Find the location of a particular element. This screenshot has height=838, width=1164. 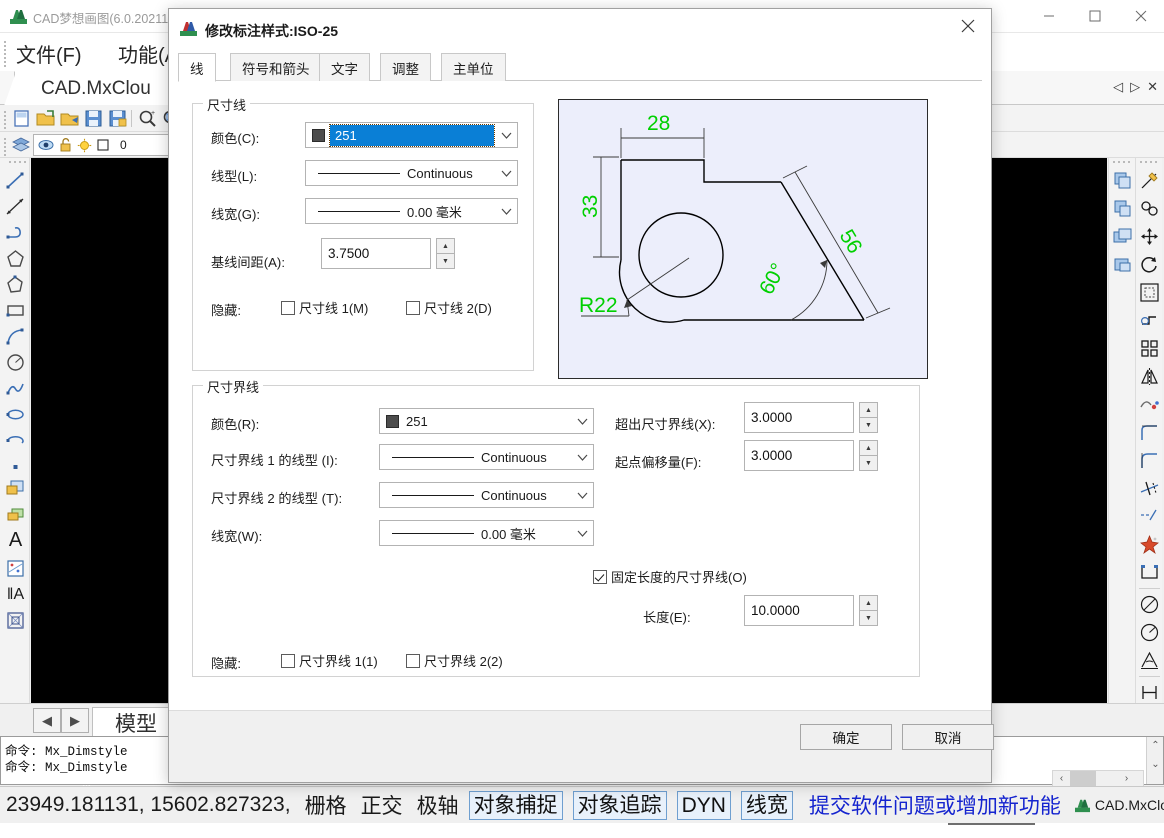

copy-offset-icon is located at coordinates (1122, 208).